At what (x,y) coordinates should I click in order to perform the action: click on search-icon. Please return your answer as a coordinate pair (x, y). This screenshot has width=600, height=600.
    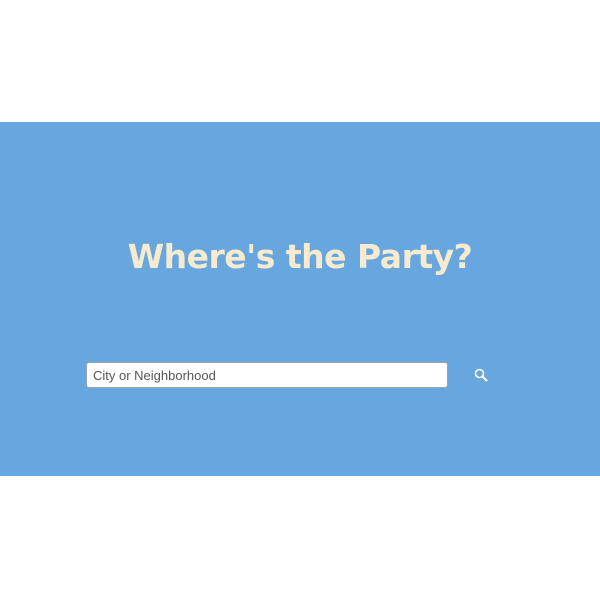
    Looking at the image, I should click on (481, 375).